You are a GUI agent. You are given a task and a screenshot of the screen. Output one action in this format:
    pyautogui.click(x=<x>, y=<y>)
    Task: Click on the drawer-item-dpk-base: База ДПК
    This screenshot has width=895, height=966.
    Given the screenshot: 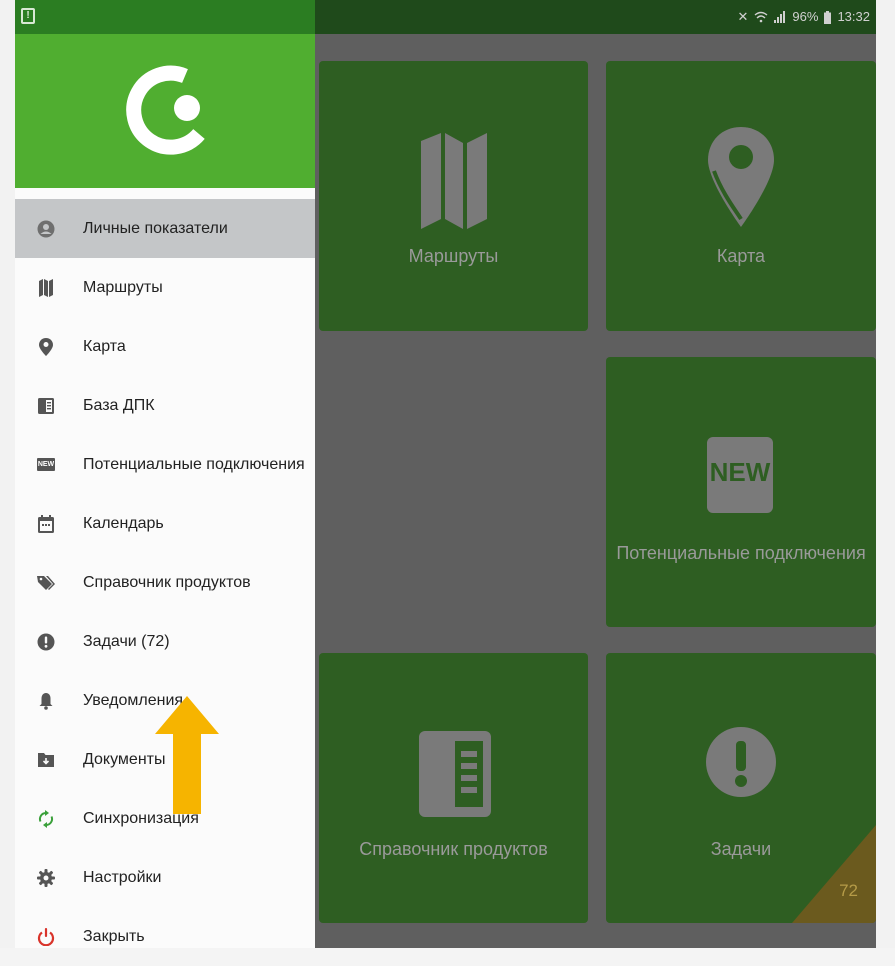 What is the action you would take?
    pyautogui.click(x=165, y=405)
    